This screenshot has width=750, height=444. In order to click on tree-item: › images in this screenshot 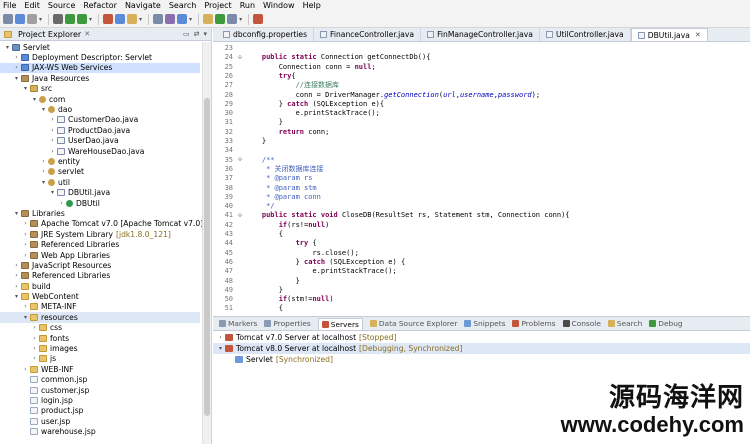, I will do `click(100, 348)`.